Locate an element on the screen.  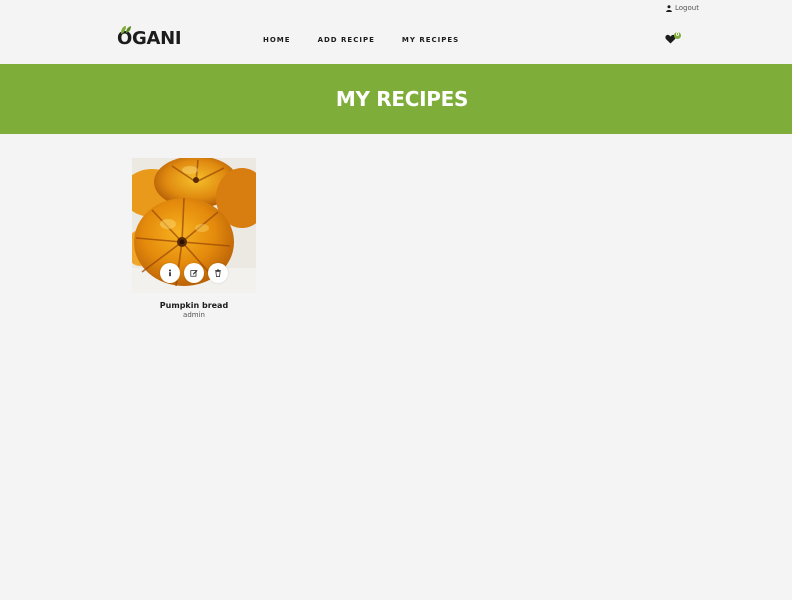
nav-home: HOME is located at coordinates (277, 40).